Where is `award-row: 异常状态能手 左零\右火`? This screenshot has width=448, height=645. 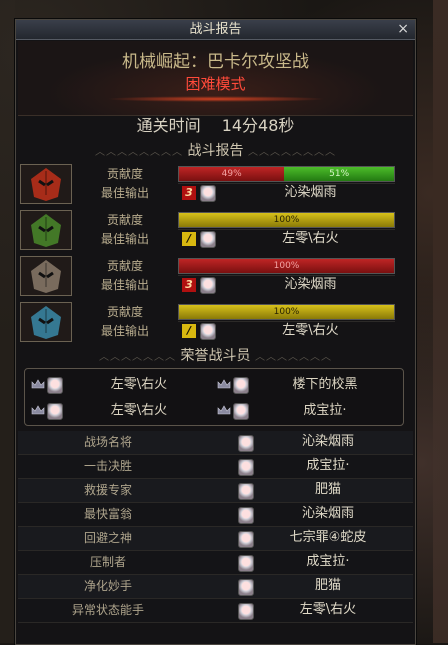 award-row: 异常状态能手 左零\右火 is located at coordinates (215, 611).